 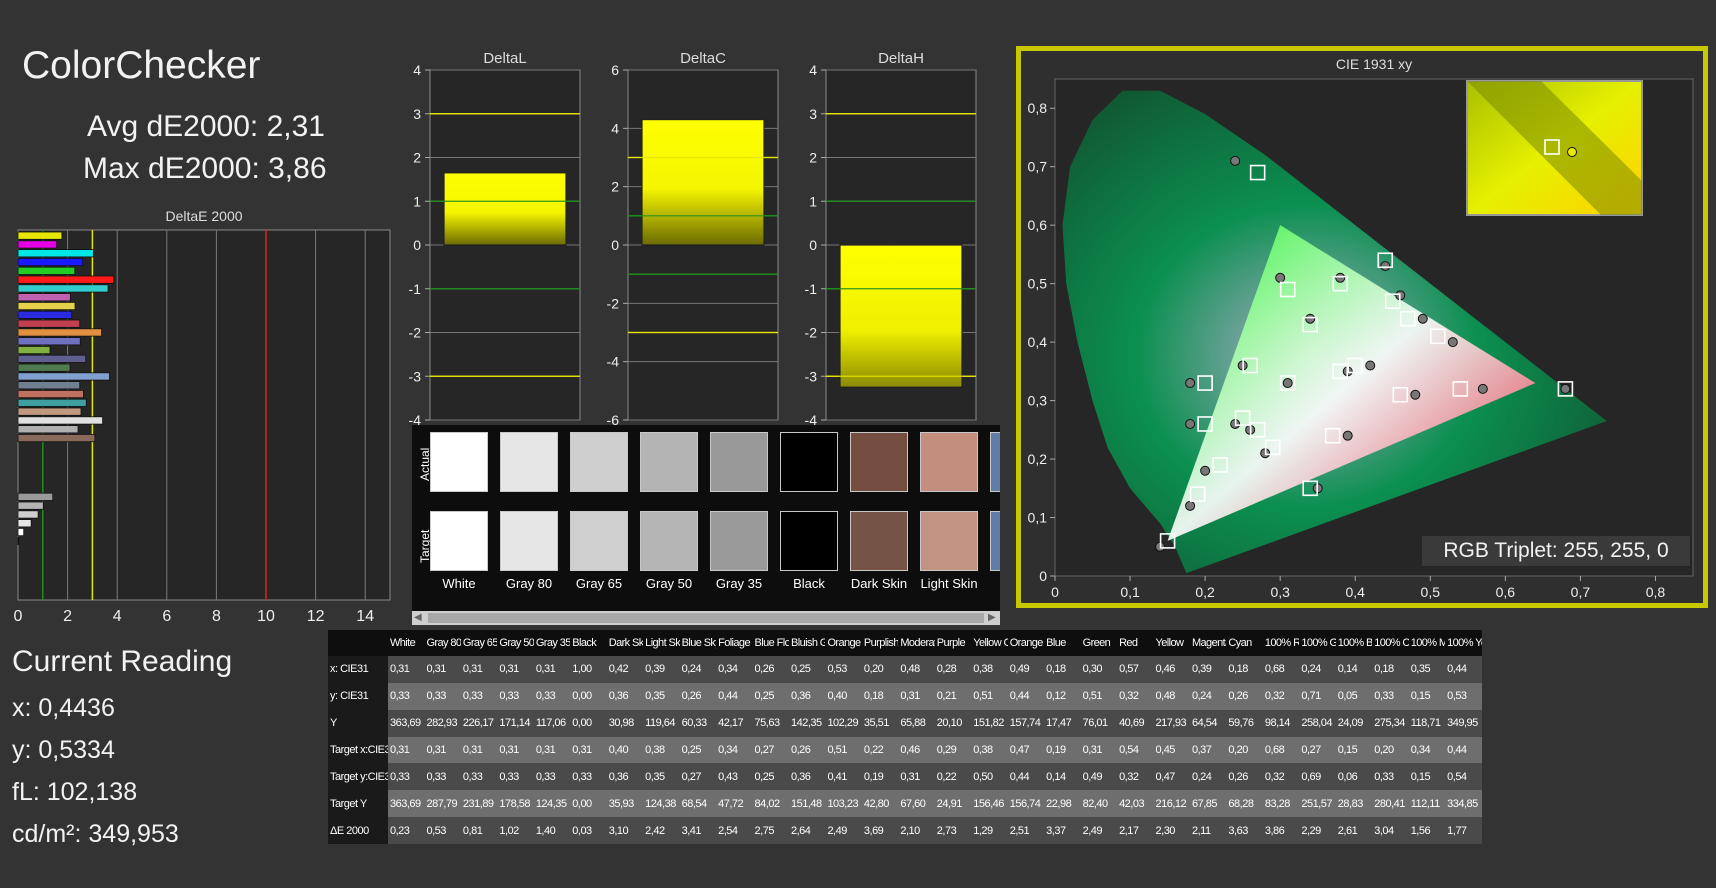 What do you see at coordinates (989, 830) in the screenshot?
I see `table-cell: 1,29` at bounding box center [989, 830].